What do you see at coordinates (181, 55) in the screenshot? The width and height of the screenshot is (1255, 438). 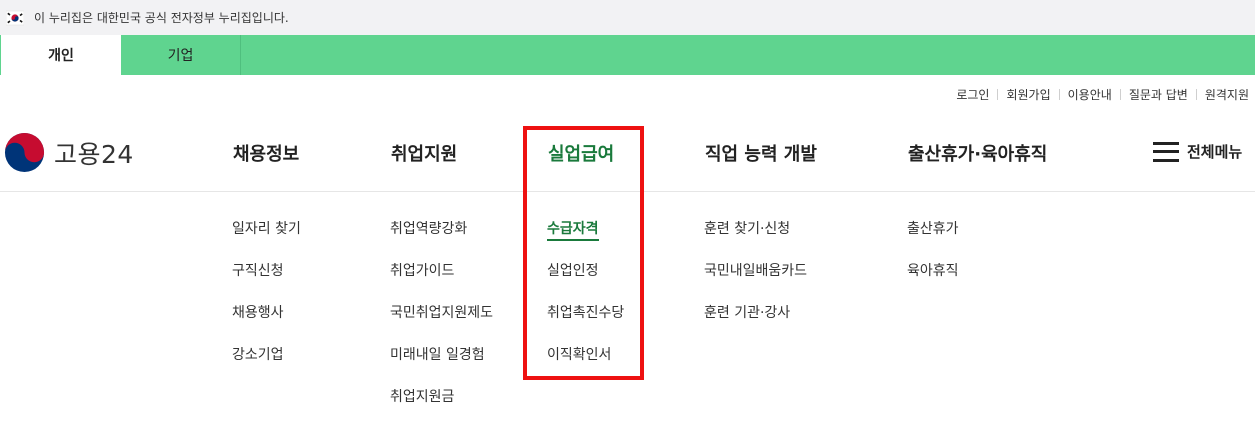 I see `tab-corporate: 기업` at bounding box center [181, 55].